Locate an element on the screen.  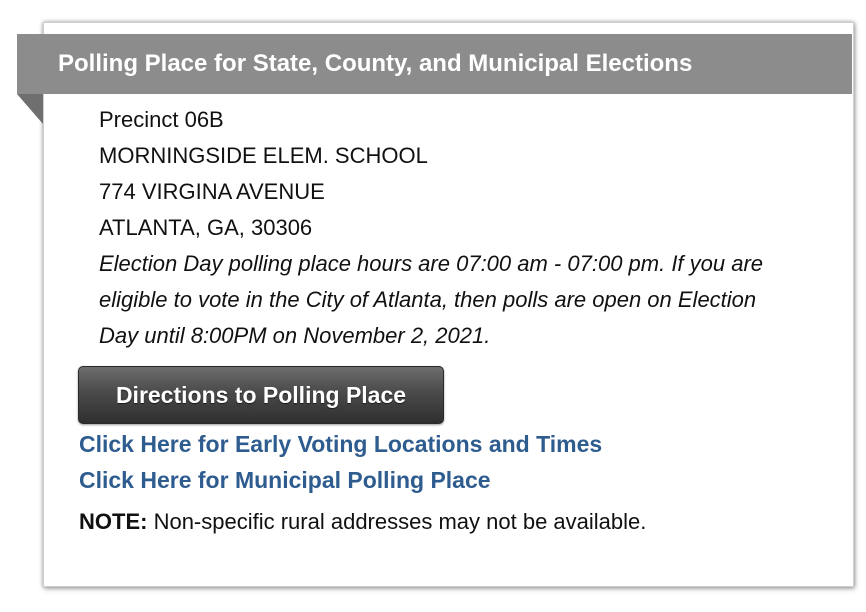
note-label: NOTE: is located at coordinates (113, 521).